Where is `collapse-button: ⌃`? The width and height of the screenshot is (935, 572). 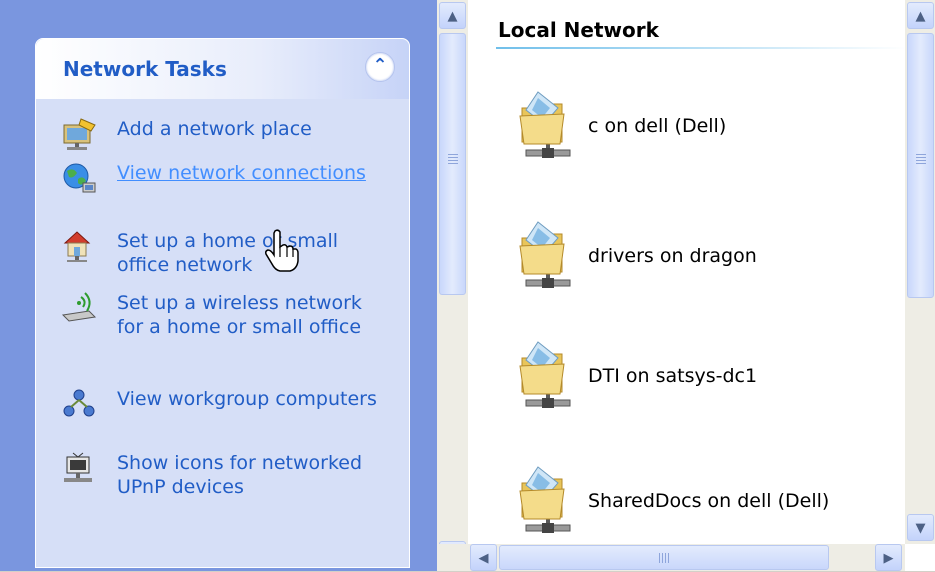
collapse-button: ⌃ is located at coordinates (380, 67).